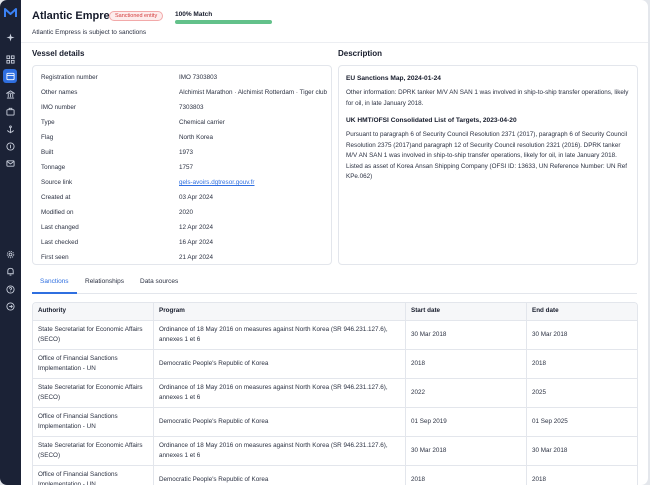 The image size is (650, 485). Describe the element at coordinates (58, 53) in the screenshot. I see `vessel-details-title: Vessel details` at that location.